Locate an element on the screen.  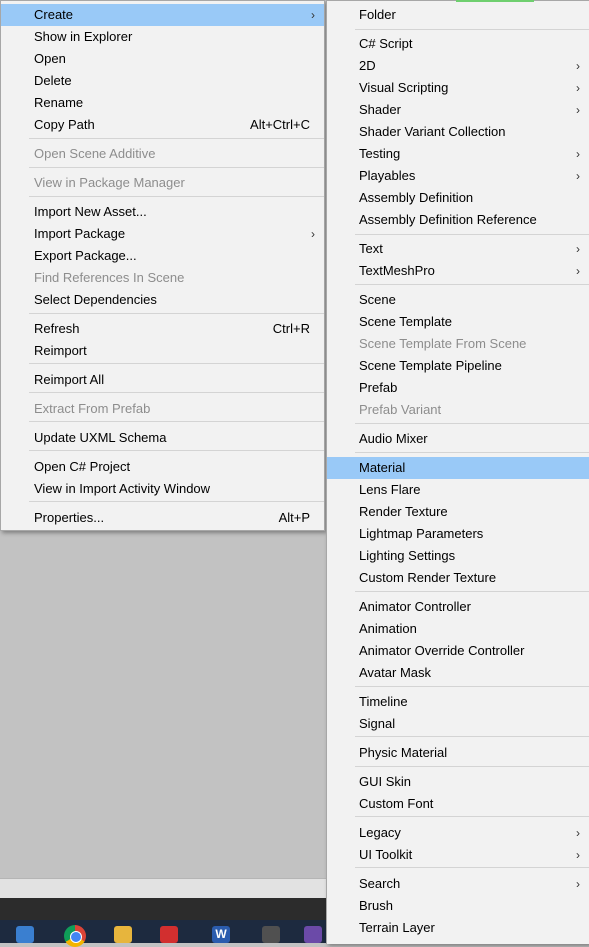
menu-item-label: Animator Controller is located at coordinates (415, 606).